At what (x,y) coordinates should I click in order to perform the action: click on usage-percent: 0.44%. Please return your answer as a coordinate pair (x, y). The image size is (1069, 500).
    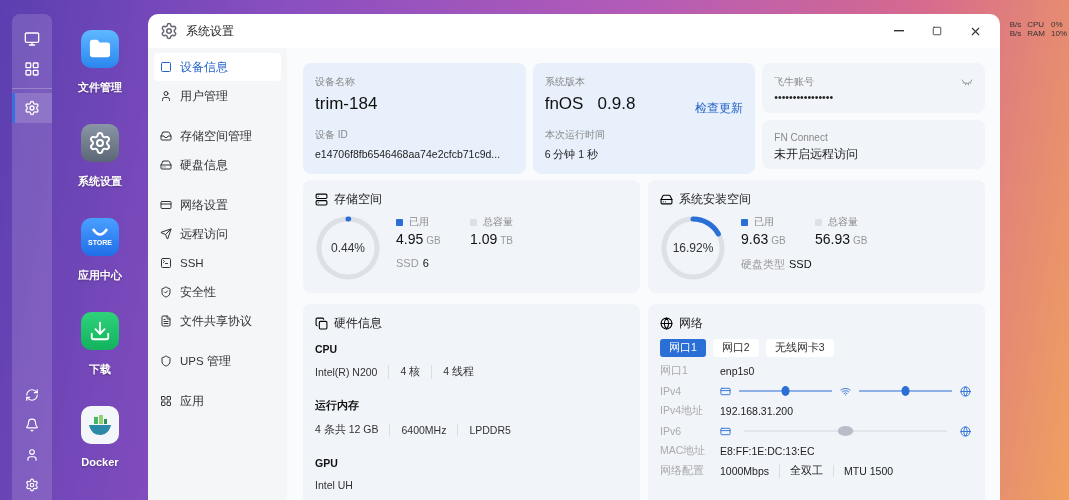
    Looking at the image, I should click on (348, 248).